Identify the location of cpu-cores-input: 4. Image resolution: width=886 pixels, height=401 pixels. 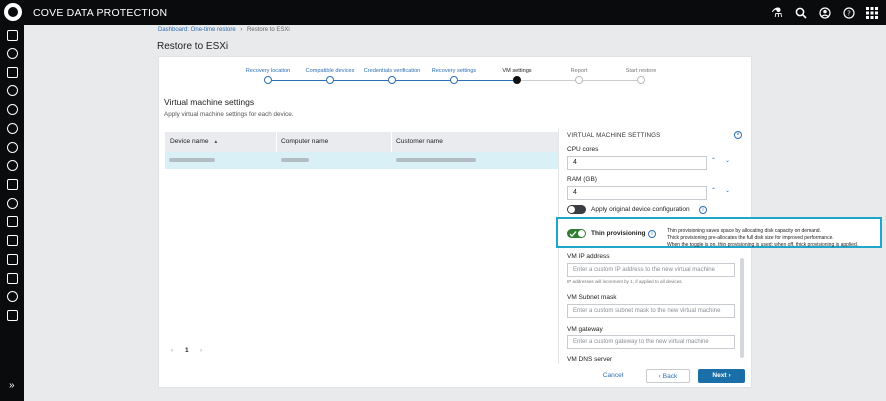
(637, 163).